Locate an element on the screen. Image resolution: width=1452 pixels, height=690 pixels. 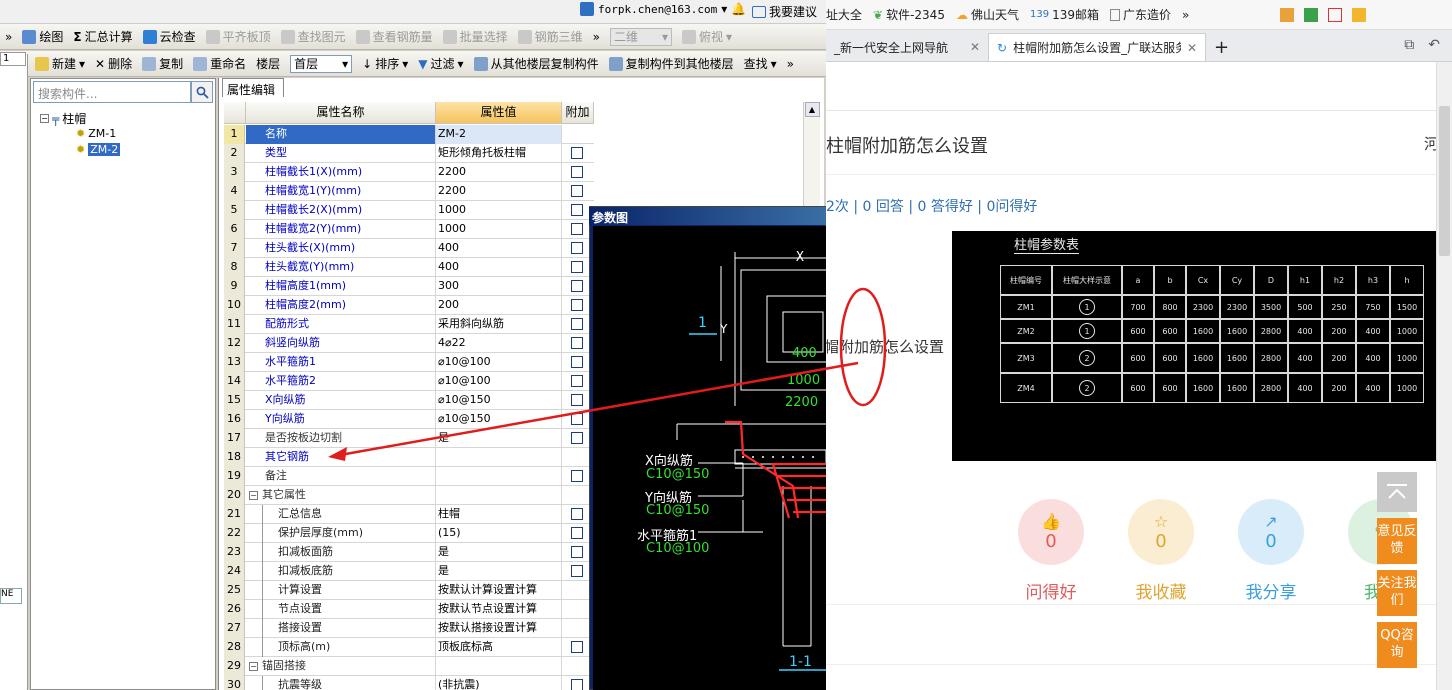
annotation-arrow-line is located at coordinates (599, 409).